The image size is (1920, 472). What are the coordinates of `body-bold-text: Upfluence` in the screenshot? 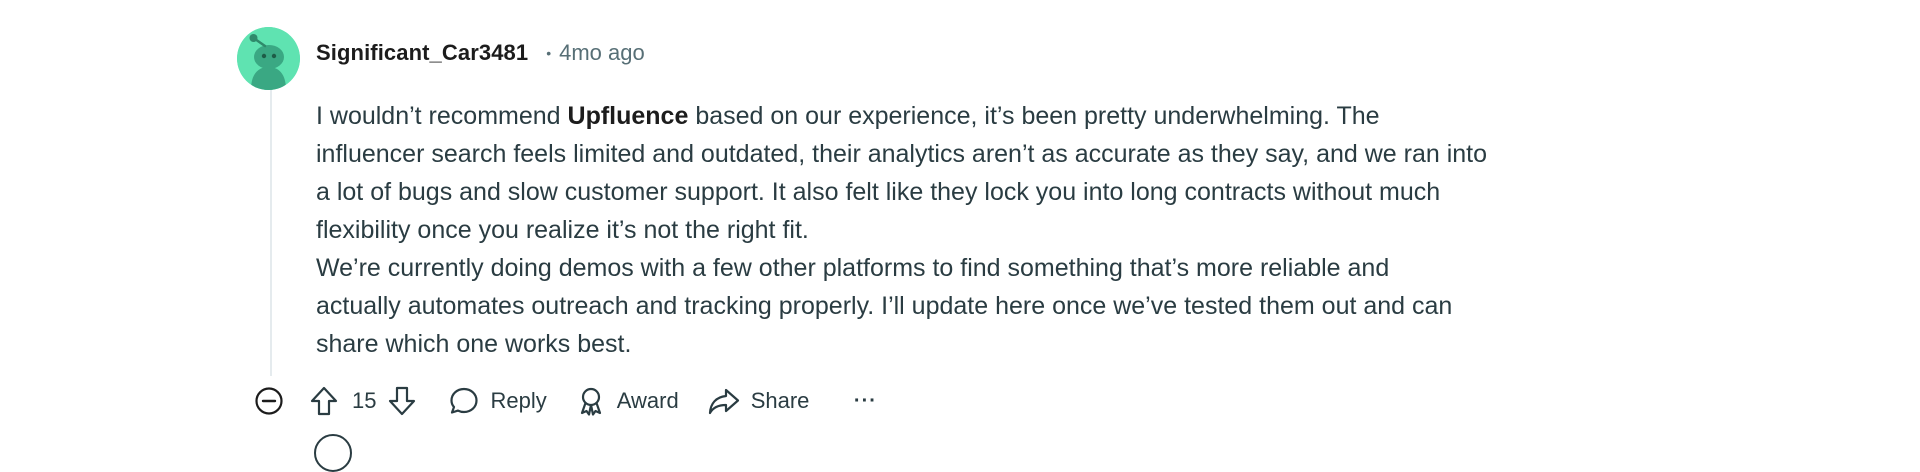 It's located at (628, 116).